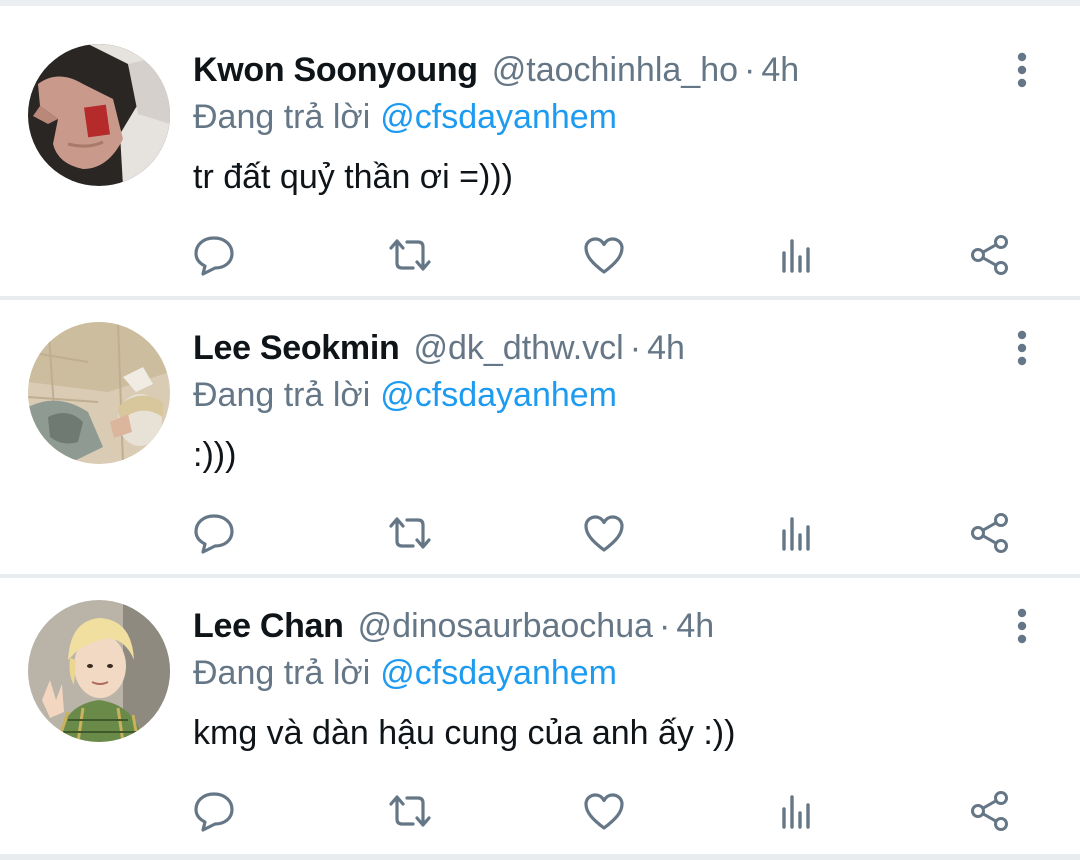 This screenshot has height=860, width=1080. What do you see at coordinates (353, 177) in the screenshot?
I see `tweet-text: tr đất quỷ thần ơi =)))` at bounding box center [353, 177].